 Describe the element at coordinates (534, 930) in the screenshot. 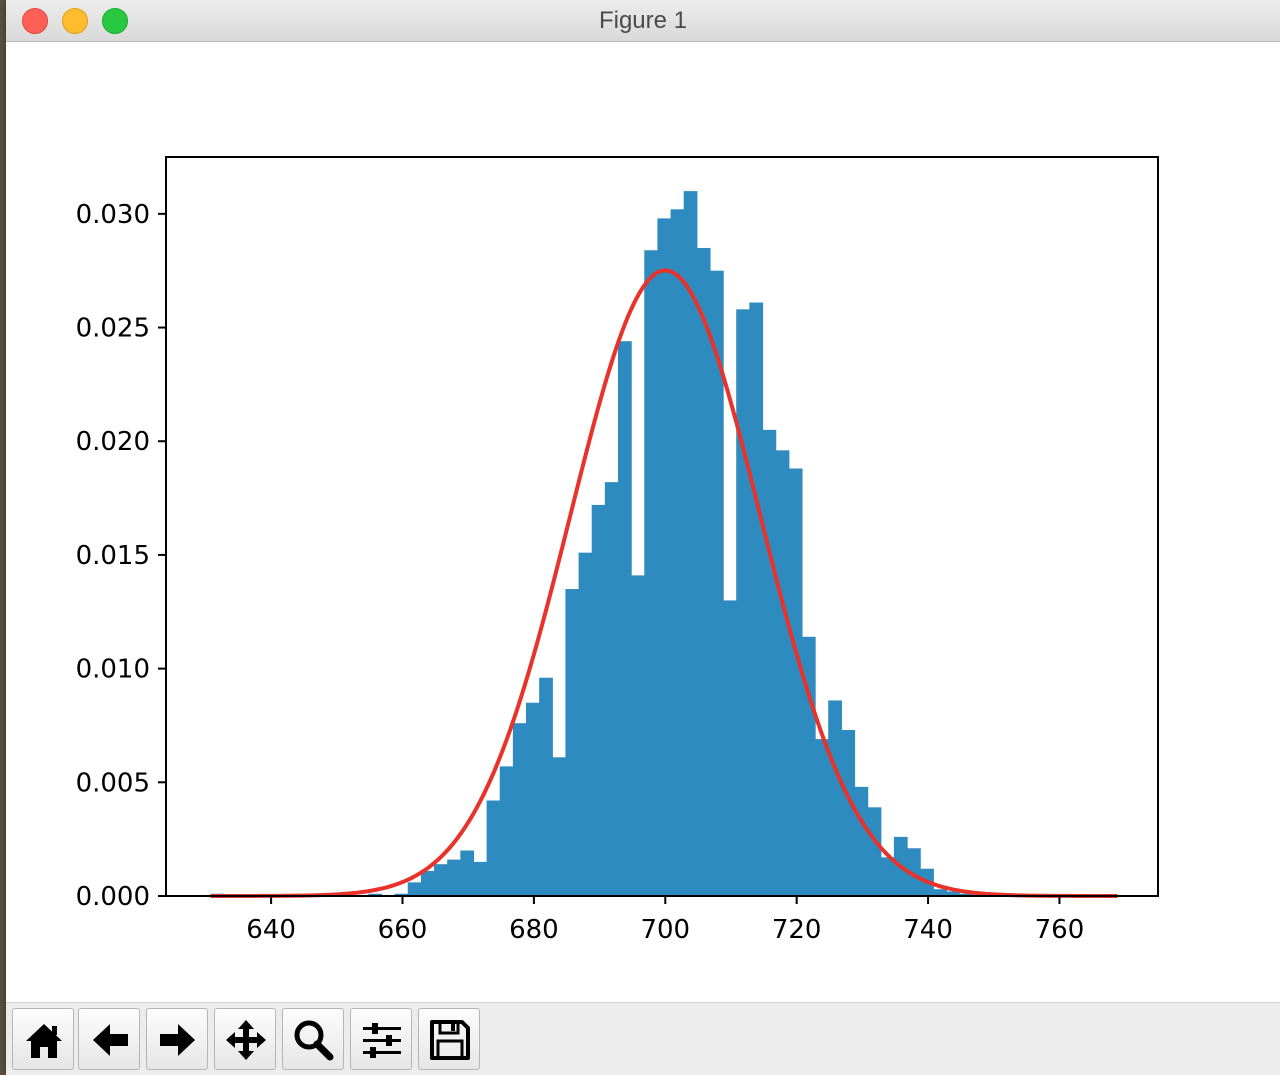

I see `x-tick-label: 680` at that location.